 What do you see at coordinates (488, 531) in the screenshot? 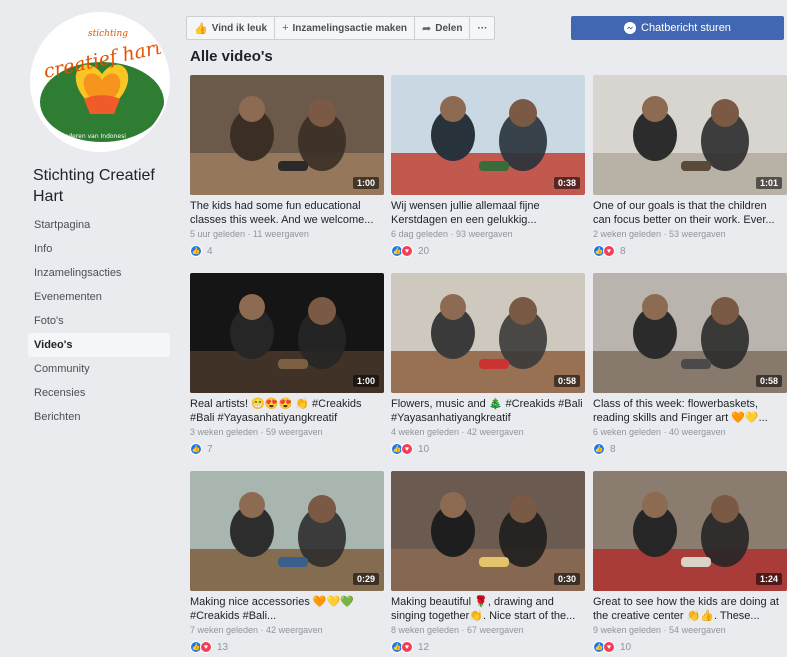
I see `video-thumbnail: 0:30` at bounding box center [488, 531].